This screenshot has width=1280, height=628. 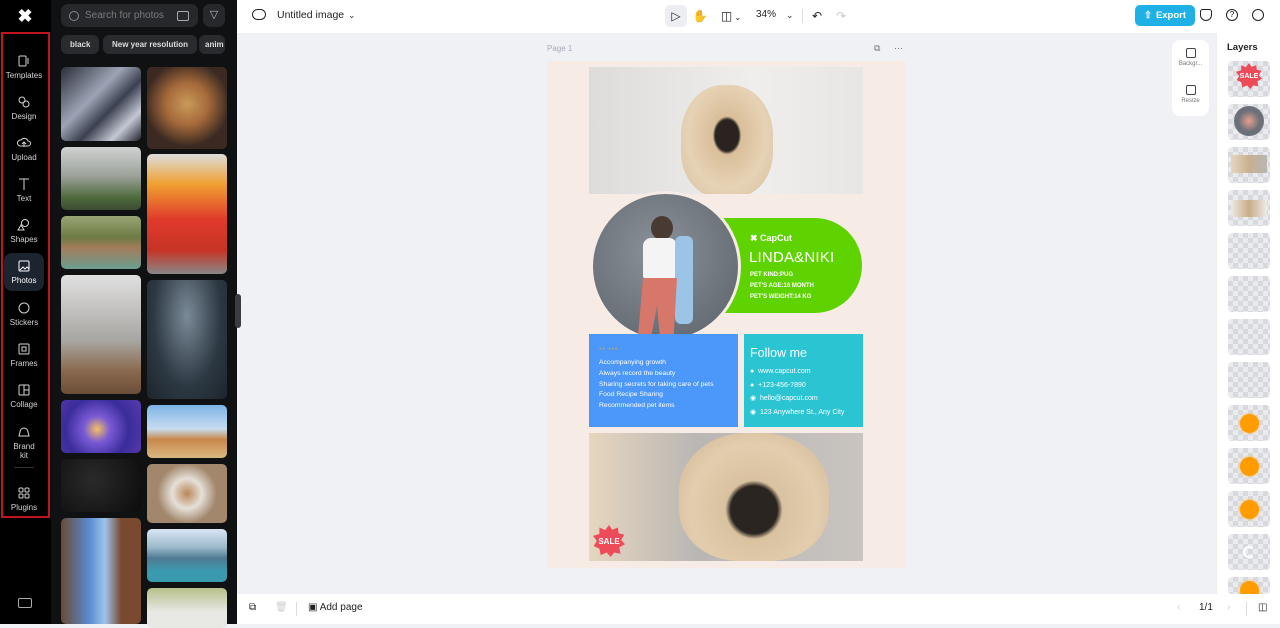 I want to click on service-item: Food Recipe Sharing, so click(x=631, y=395).